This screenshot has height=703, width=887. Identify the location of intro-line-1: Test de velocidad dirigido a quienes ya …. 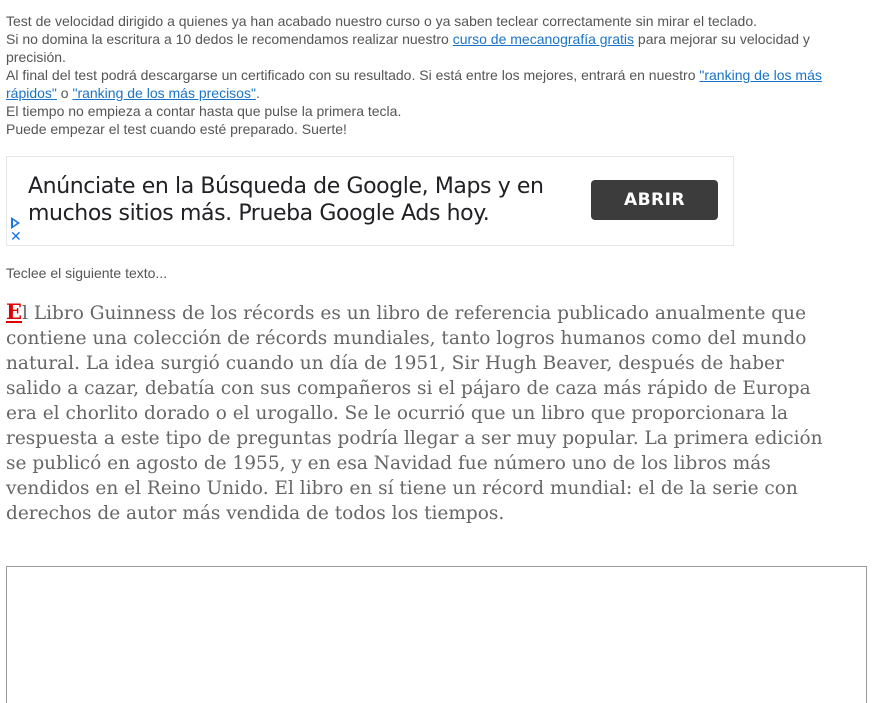
(436, 21).